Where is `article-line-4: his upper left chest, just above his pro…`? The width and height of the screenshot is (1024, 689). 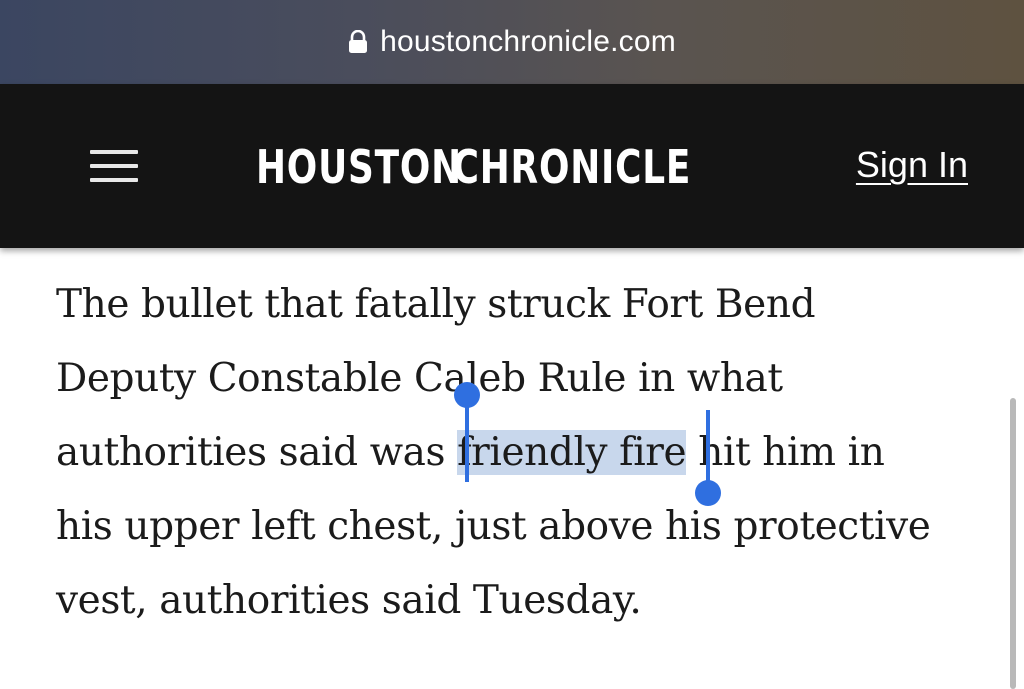
article-line-4: his upper left chest, just above his pro… is located at coordinates (493, 526).